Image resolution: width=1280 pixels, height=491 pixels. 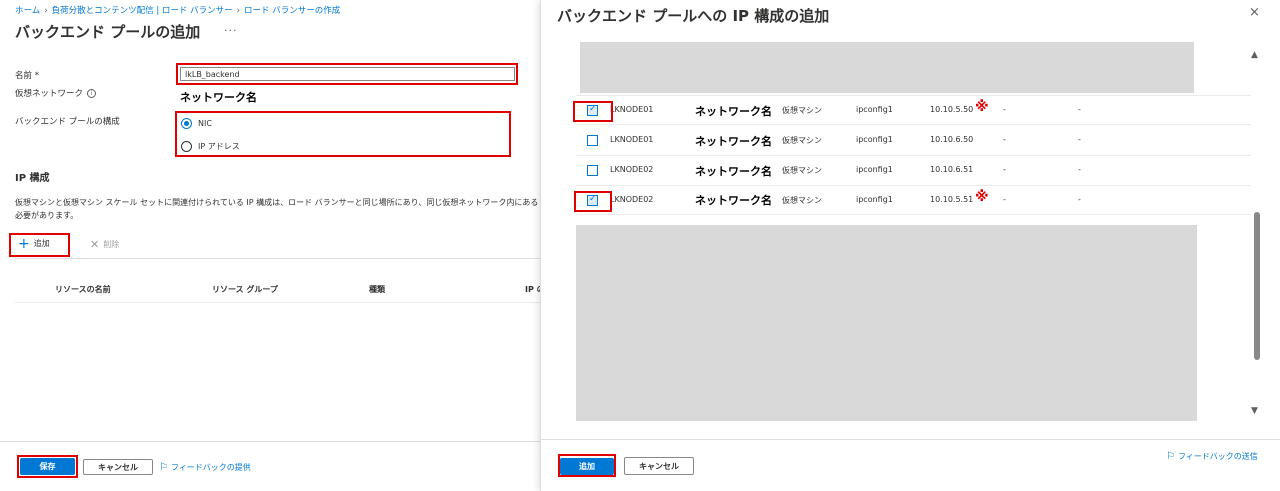 I want to click on delete-button-label: 削除, so click(x=111, y=244).